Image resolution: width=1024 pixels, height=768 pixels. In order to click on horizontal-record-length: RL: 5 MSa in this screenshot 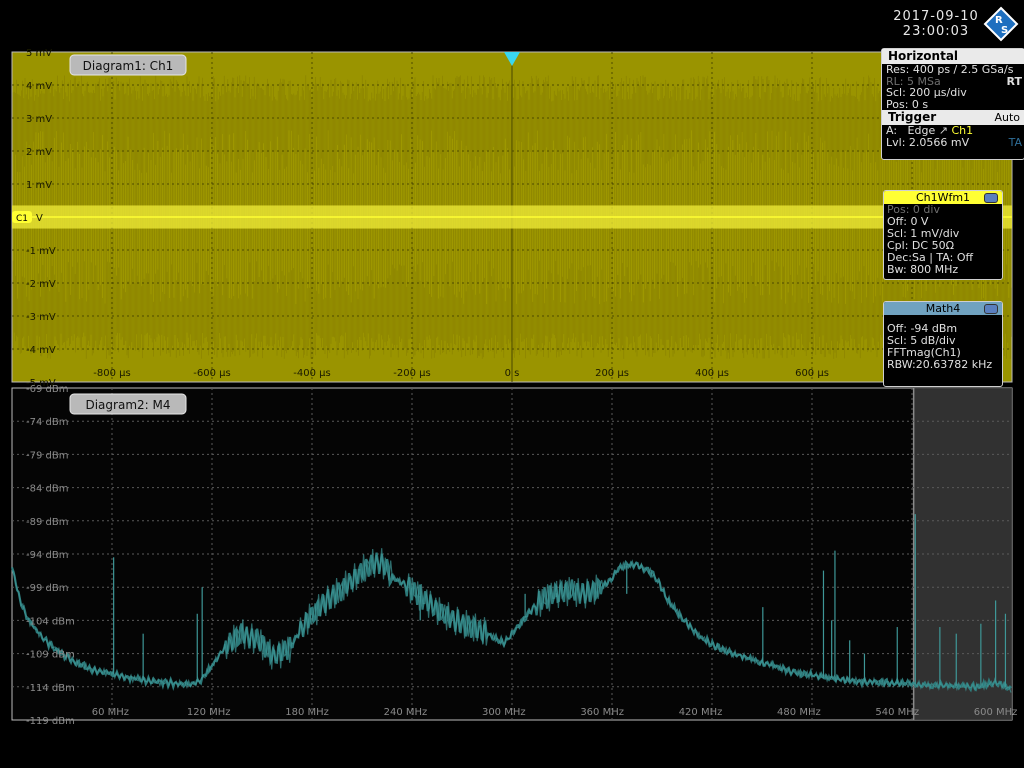, I will do `click(913, 81)`.